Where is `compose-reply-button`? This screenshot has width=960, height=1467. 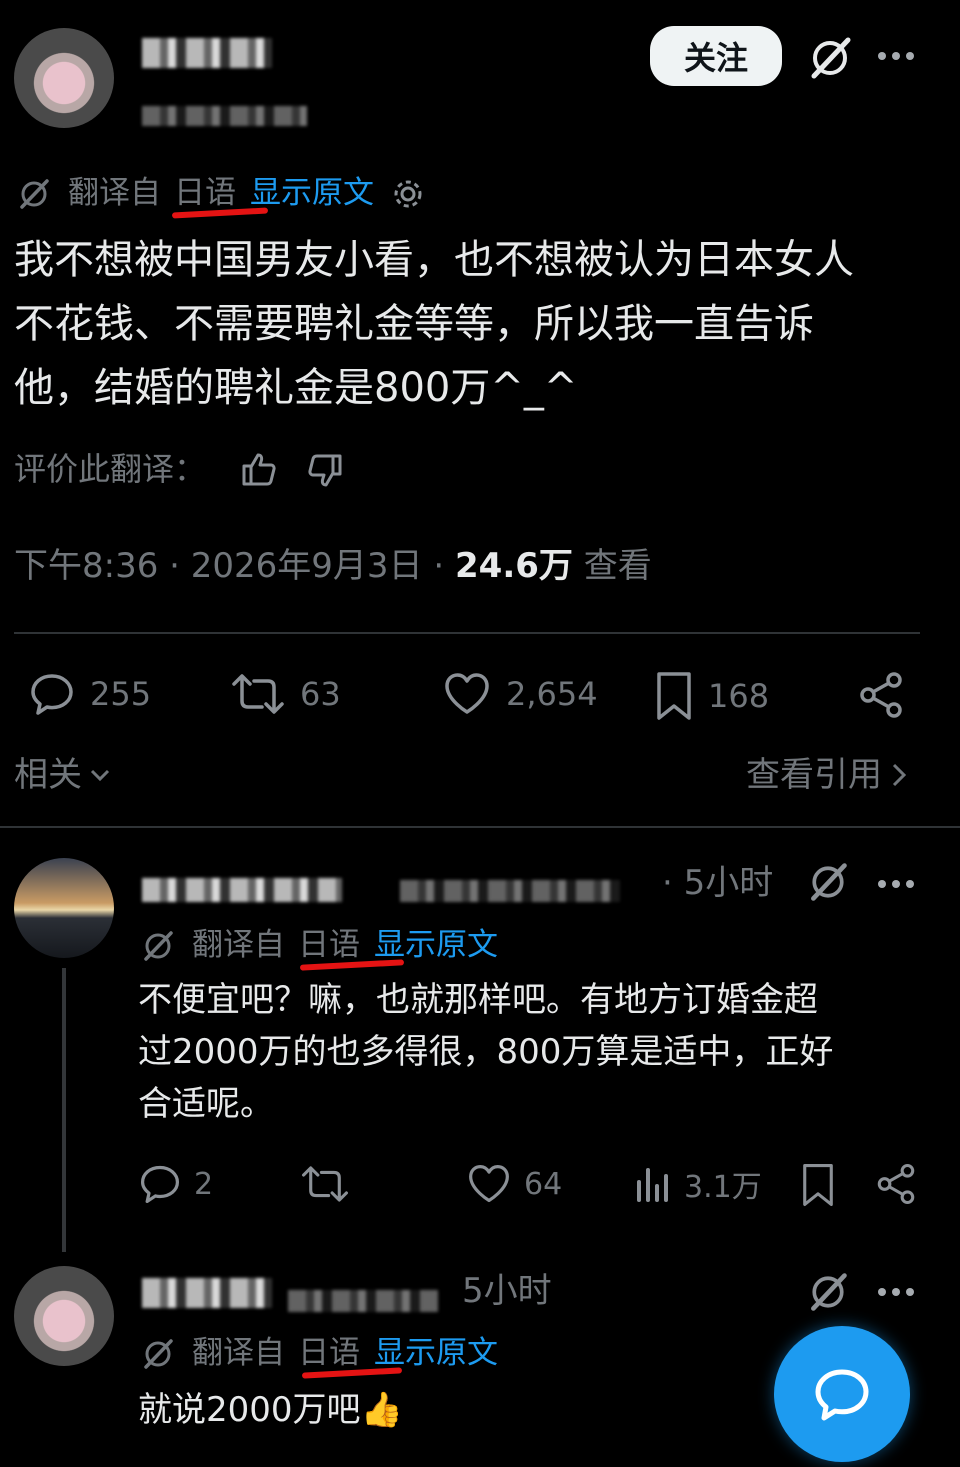
compose-reply-button is located at coordinates (842, 1394).